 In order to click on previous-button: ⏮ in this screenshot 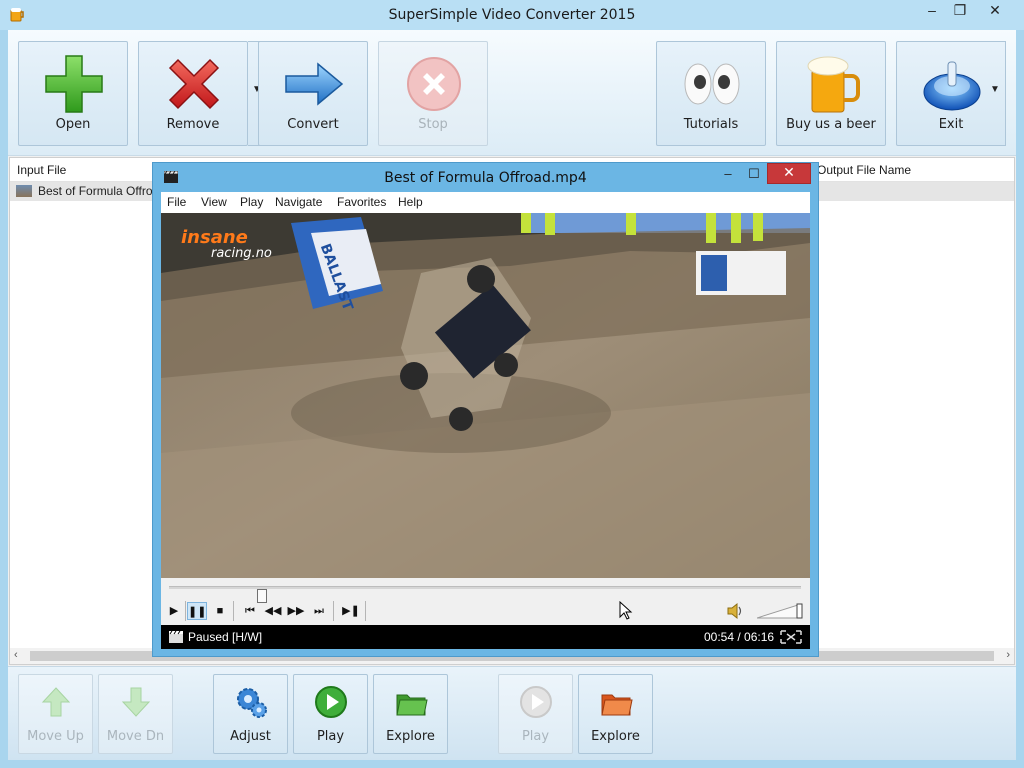, I will do `click(250, 611)`.